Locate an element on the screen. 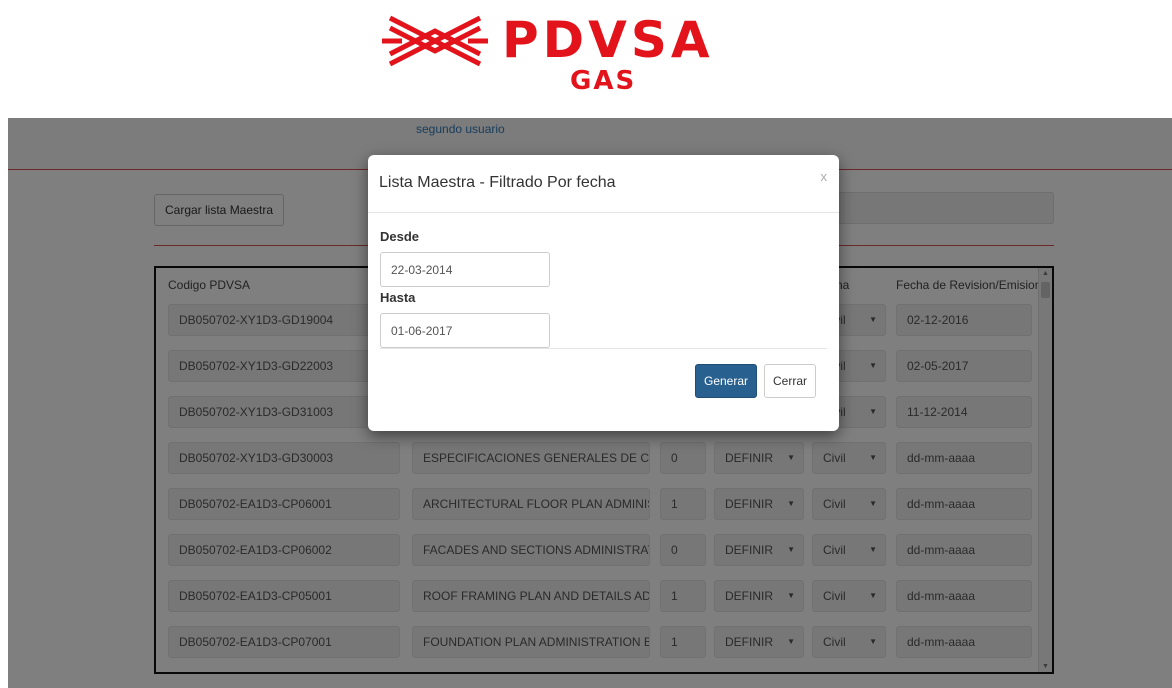 This screenshot has width=1172, height=688. close-icon: x is located at coordinates (824, 176).